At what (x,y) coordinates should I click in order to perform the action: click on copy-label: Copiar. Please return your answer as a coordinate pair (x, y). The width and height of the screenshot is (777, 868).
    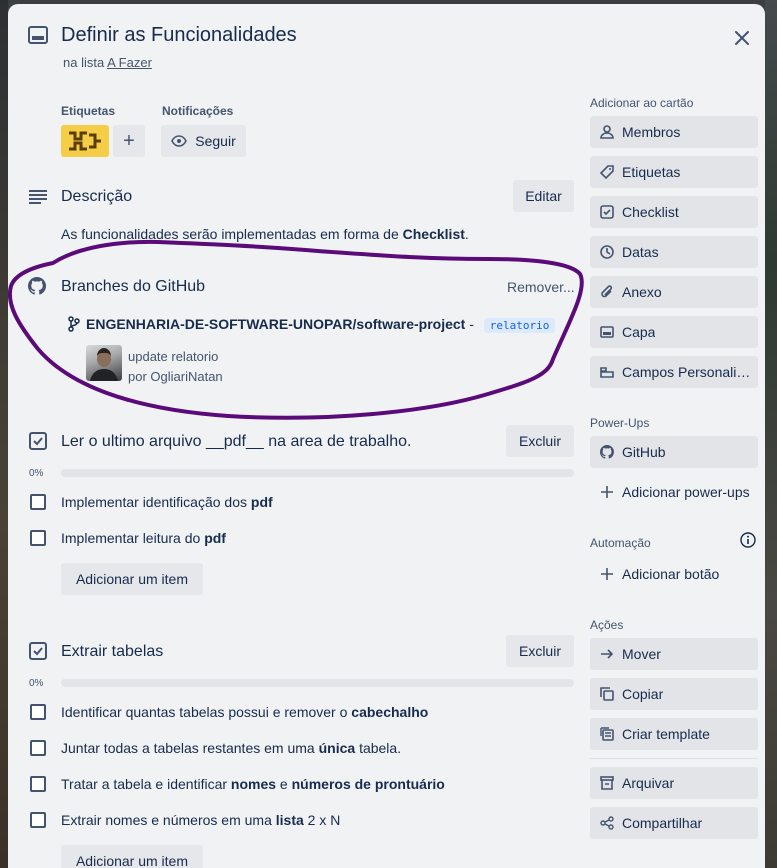
    Looking at the image, I should click on (643, 694).